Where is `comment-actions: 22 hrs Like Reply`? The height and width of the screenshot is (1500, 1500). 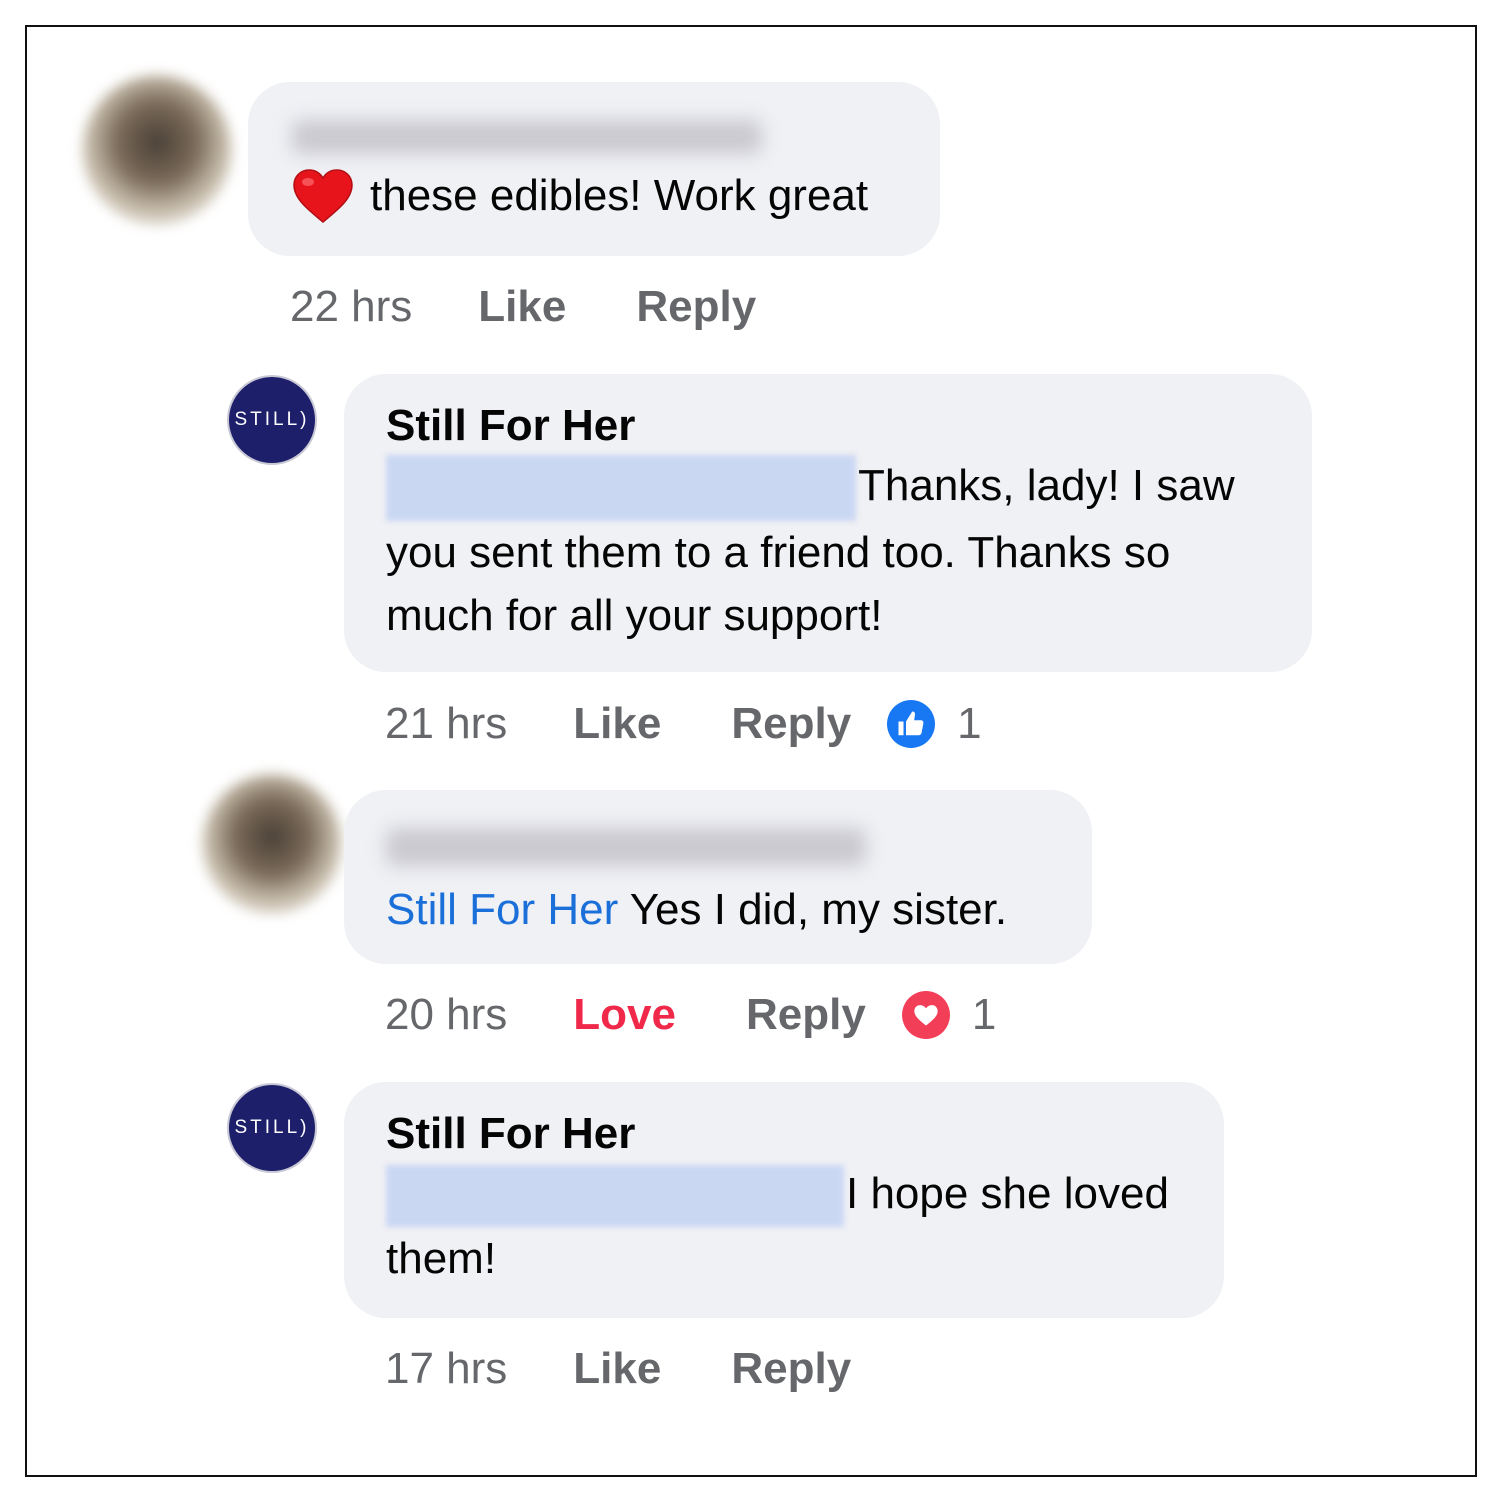 comment-actions: 22 hrs Like Reply is located at coordinates (523, 307).